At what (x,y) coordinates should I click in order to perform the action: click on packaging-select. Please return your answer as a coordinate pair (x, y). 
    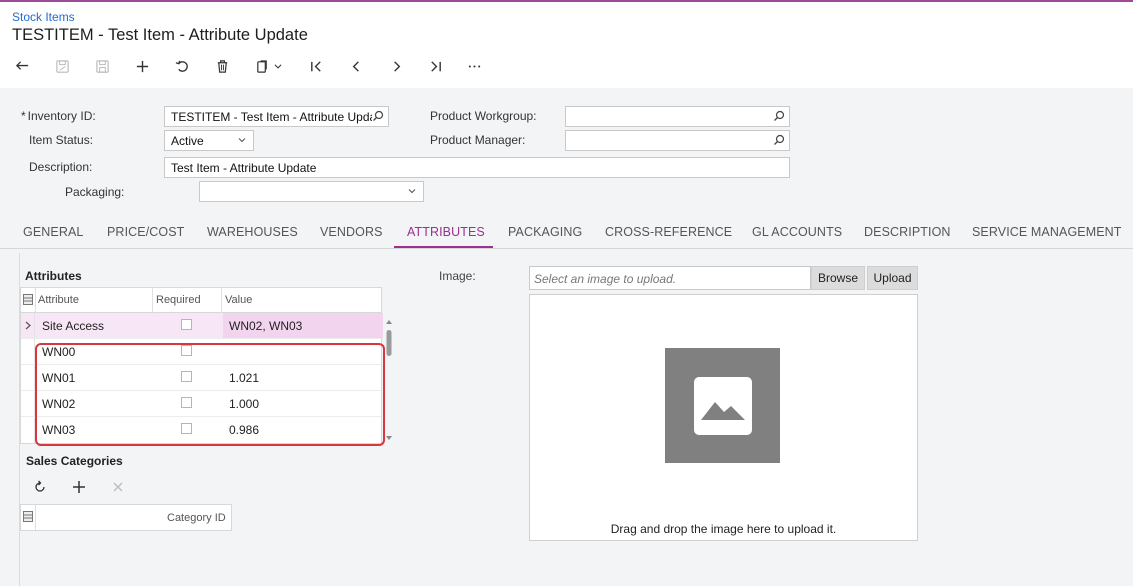
    Looking at the image, I should click on (311, 191).